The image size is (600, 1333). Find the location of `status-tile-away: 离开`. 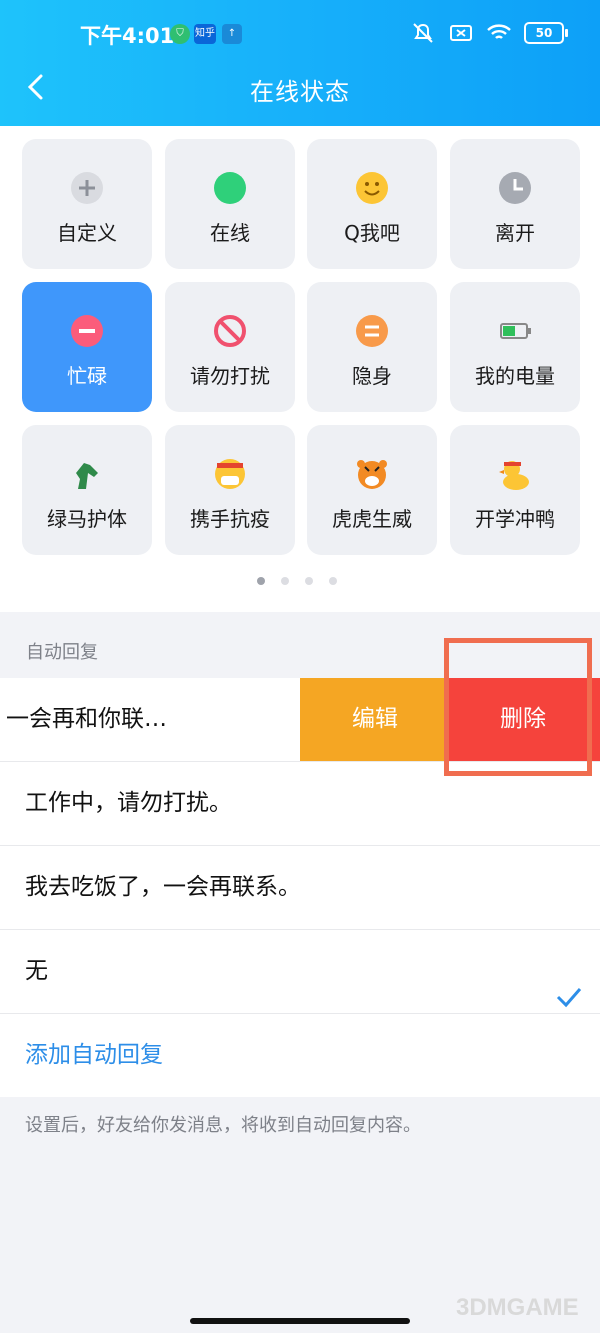

status-tile-away: 离开 is located at coordinates (515, 204).